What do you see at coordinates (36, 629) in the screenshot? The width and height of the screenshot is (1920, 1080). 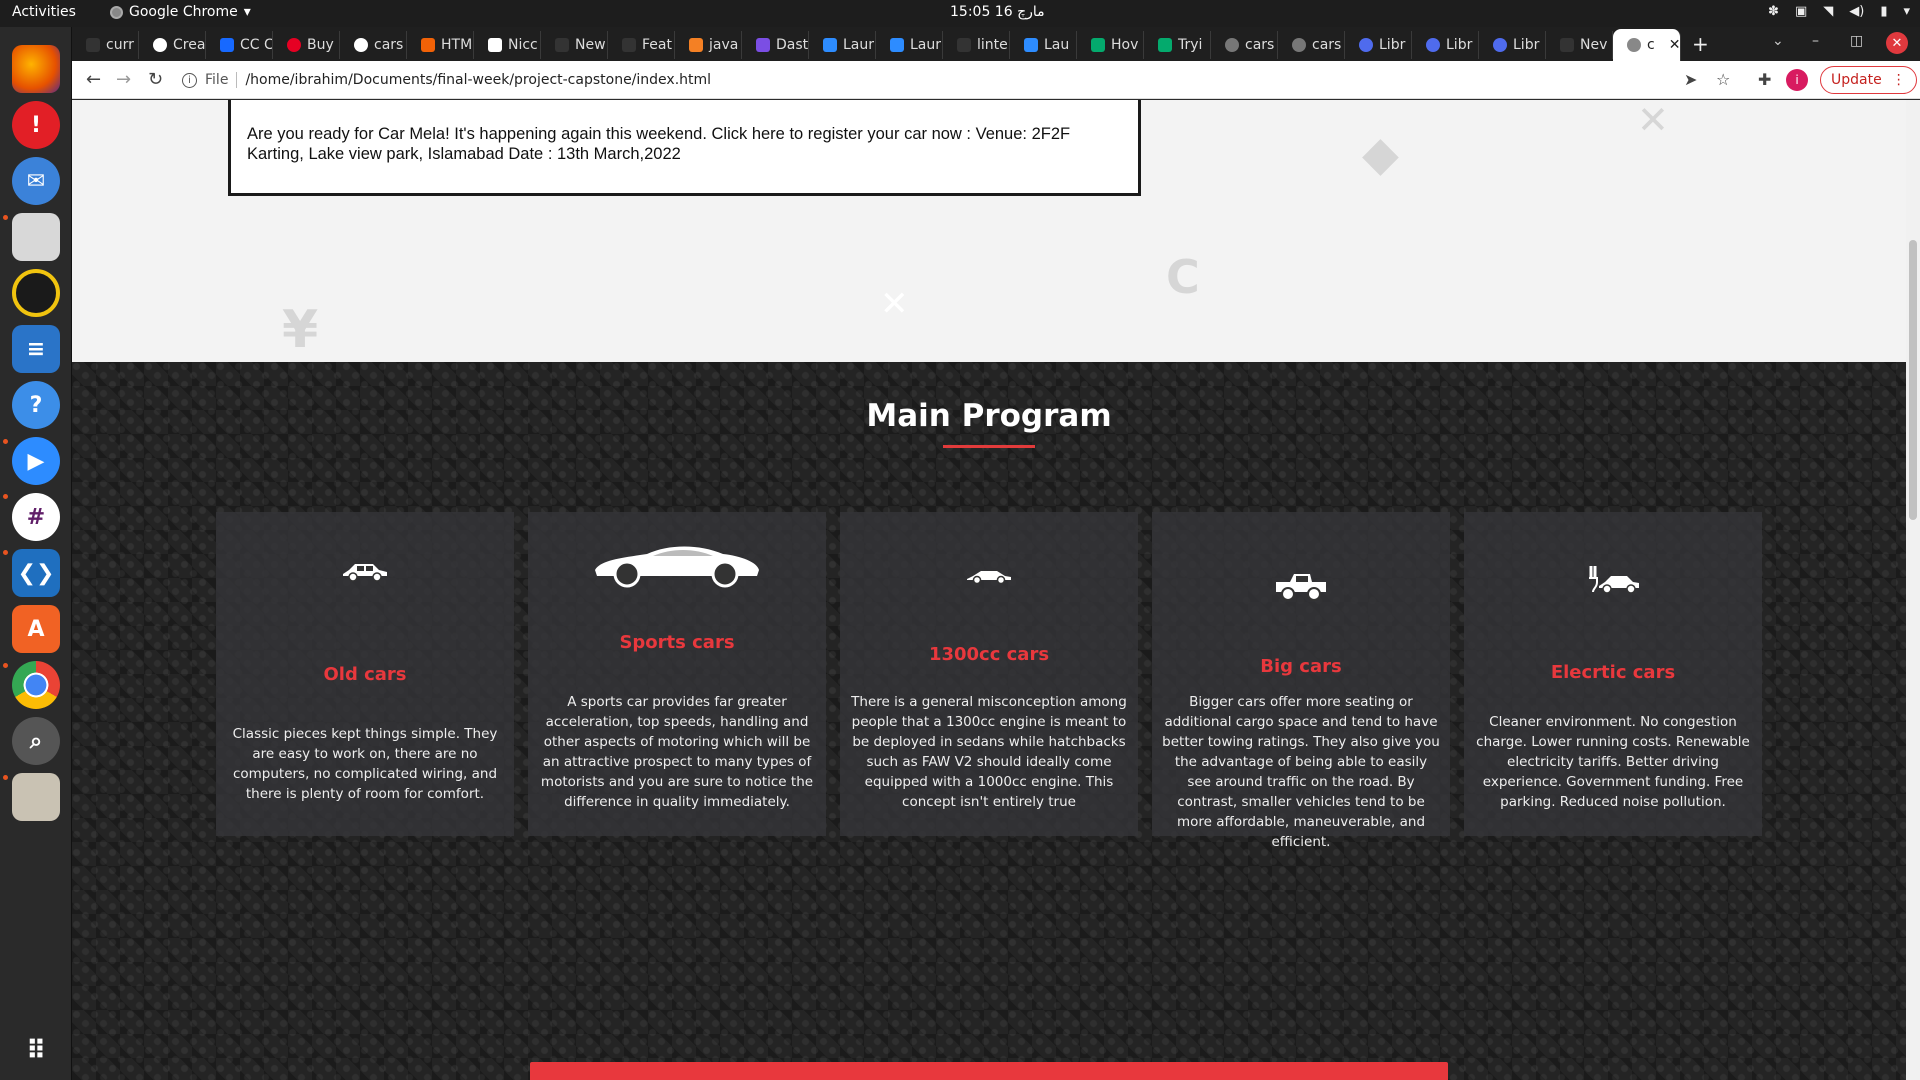 I see `software-center-icon: A` at bounding box center [36, 629].